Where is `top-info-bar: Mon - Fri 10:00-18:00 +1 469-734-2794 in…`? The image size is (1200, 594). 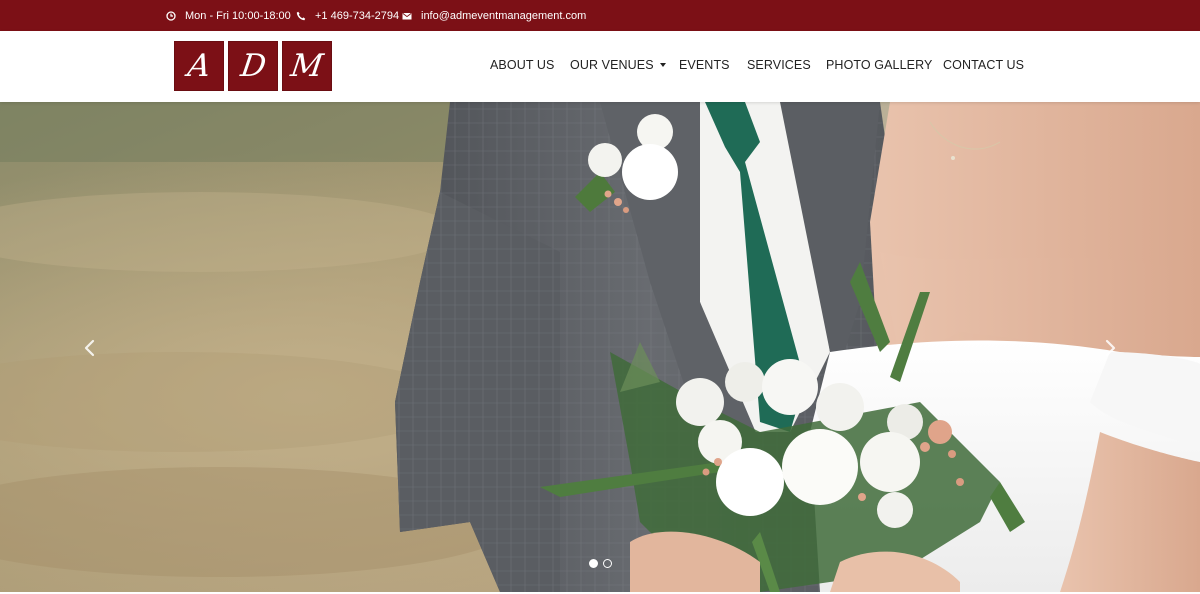
top-info-bar: Mon - Fri 10:00-18:00 +1 469-734-2794 in… is located at coordinates (600, 15).